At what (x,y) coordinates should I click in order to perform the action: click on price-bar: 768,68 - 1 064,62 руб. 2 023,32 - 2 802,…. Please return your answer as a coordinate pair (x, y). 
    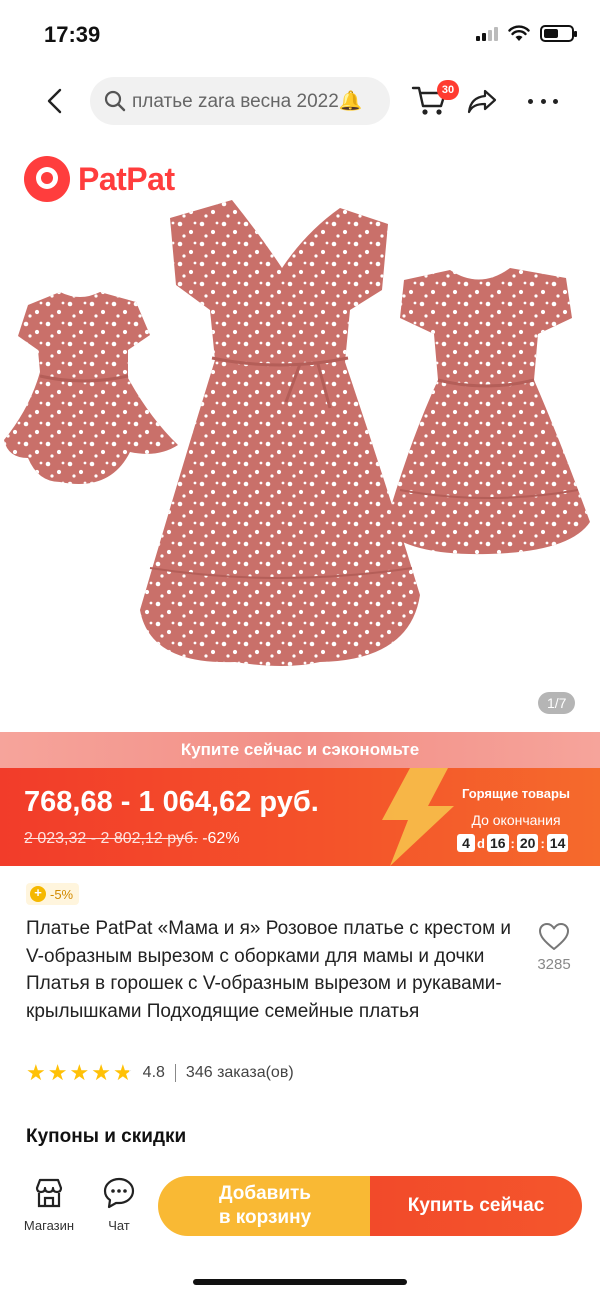
    Looking at the image, I should click on (300, 817).